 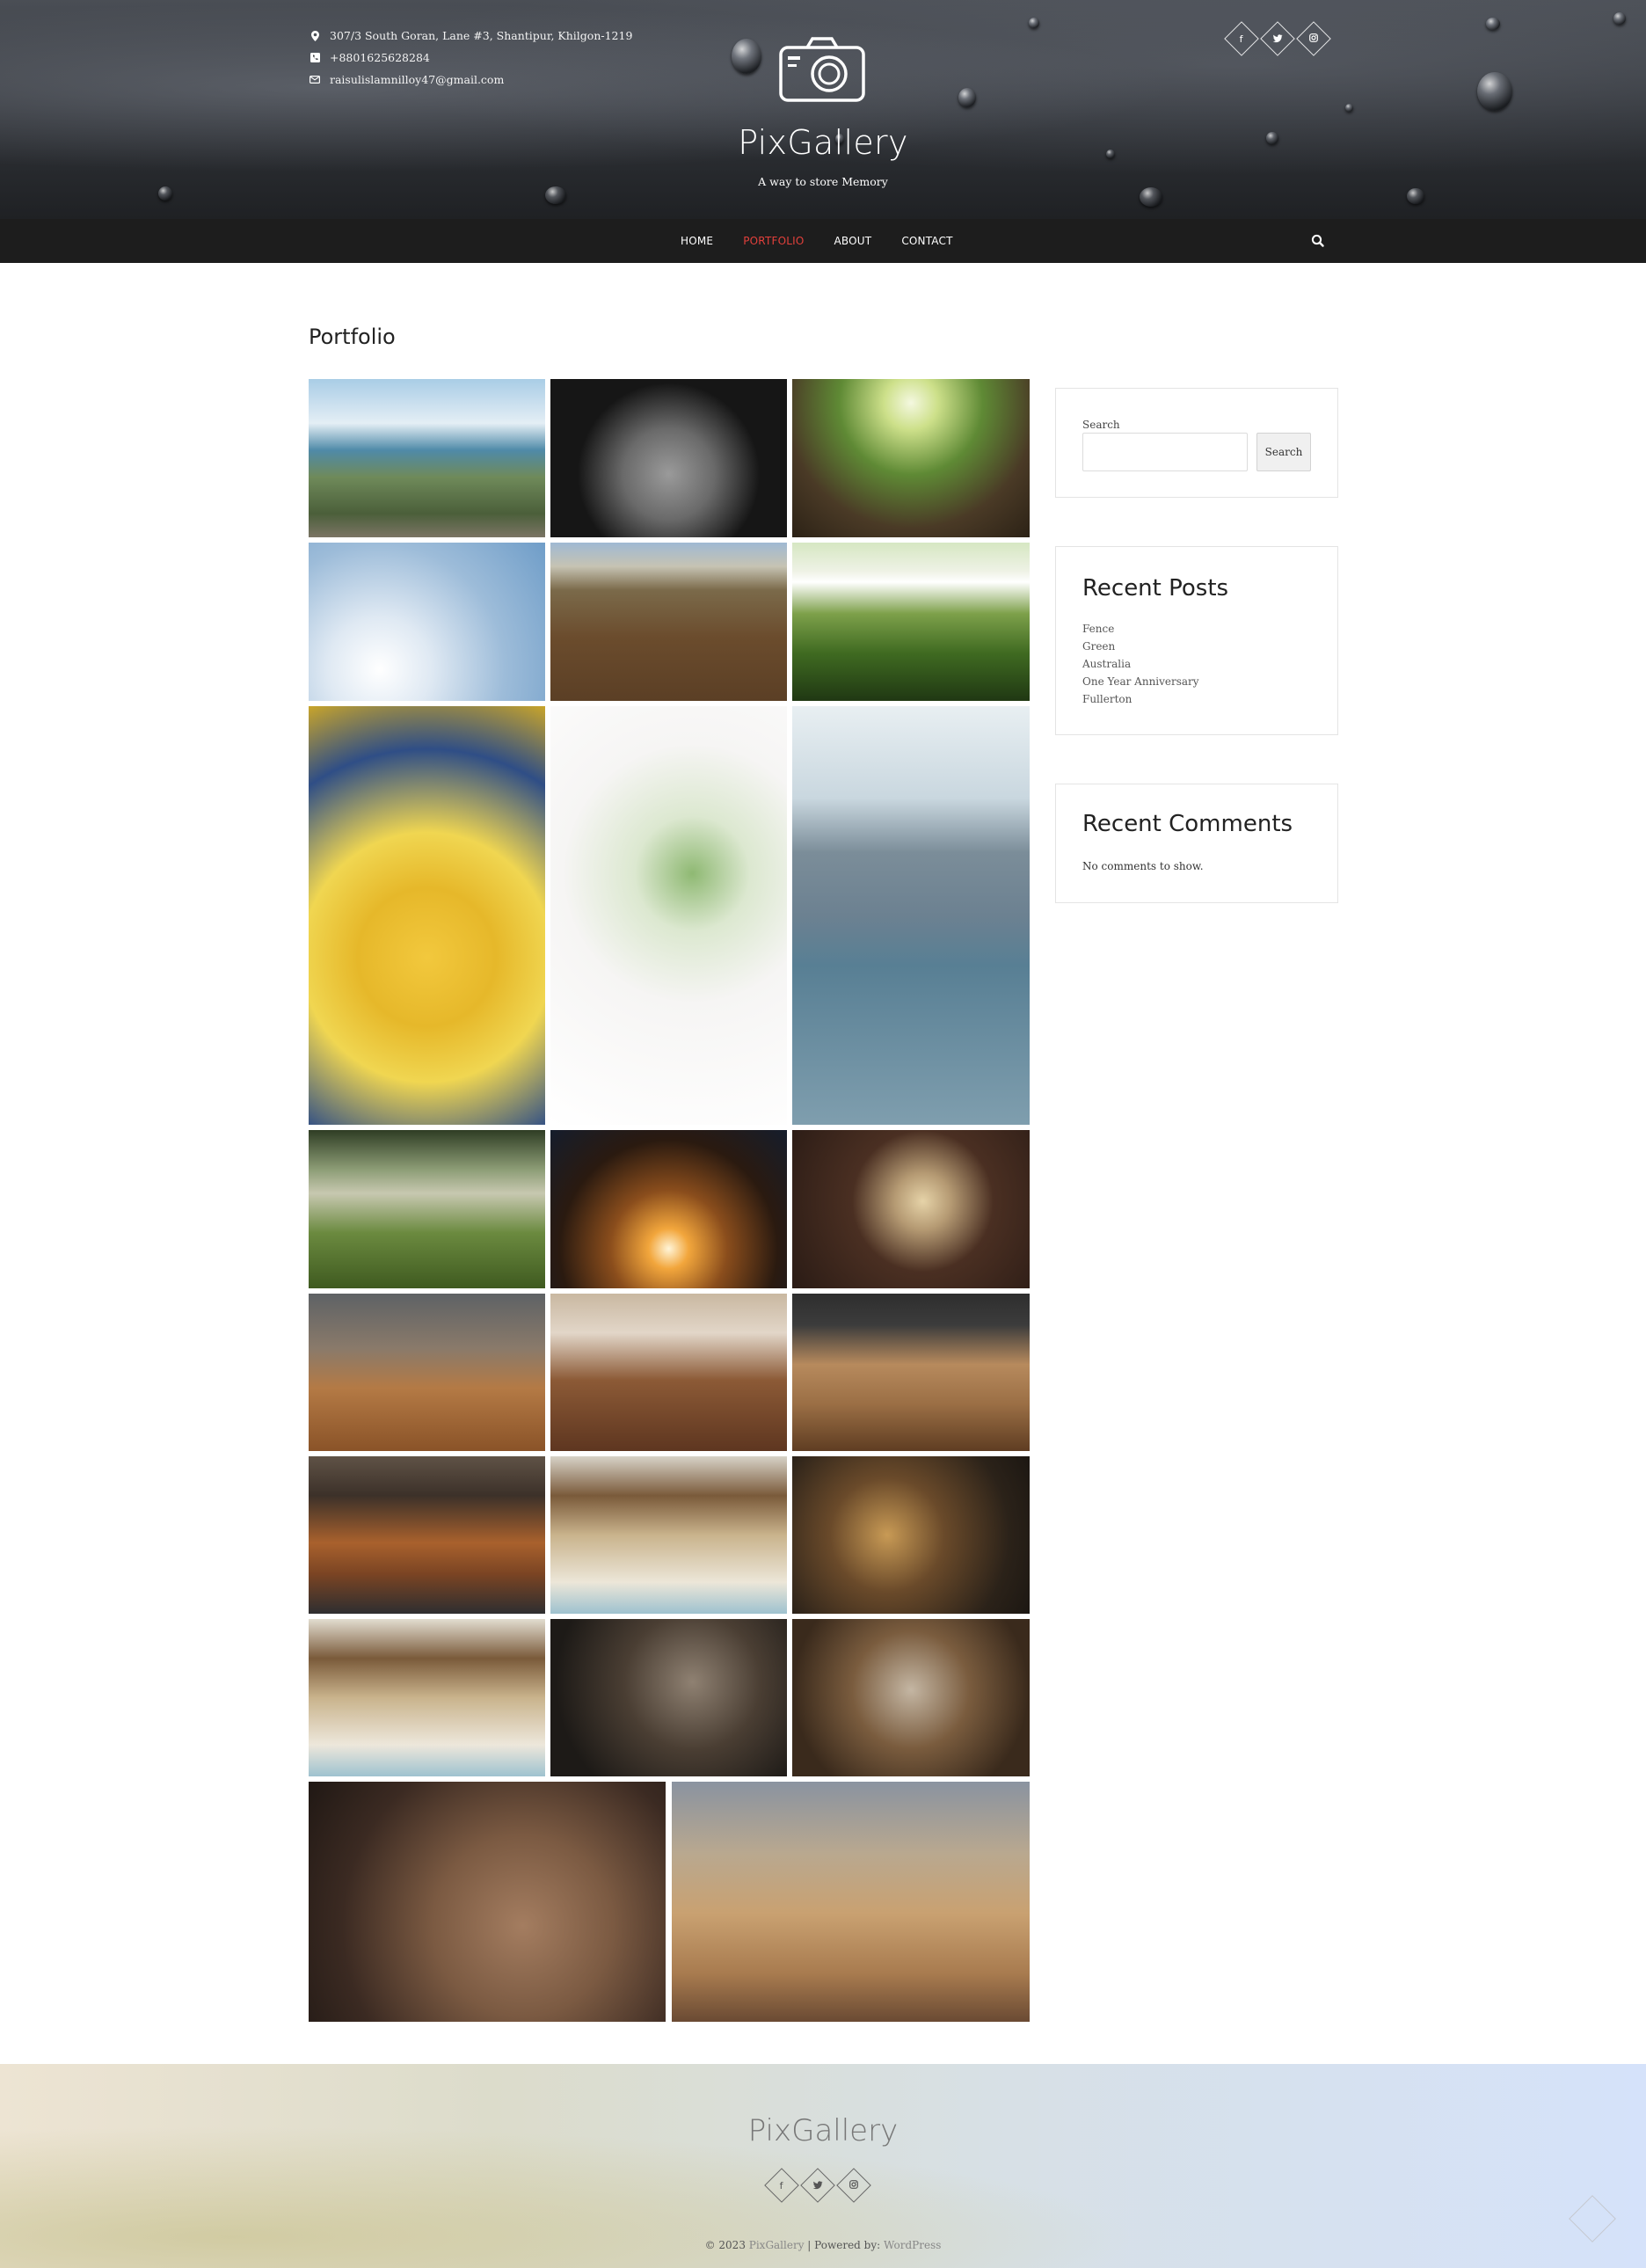 I want to click on gallery-image-green-leaves-white, so click(x=668, y=915).